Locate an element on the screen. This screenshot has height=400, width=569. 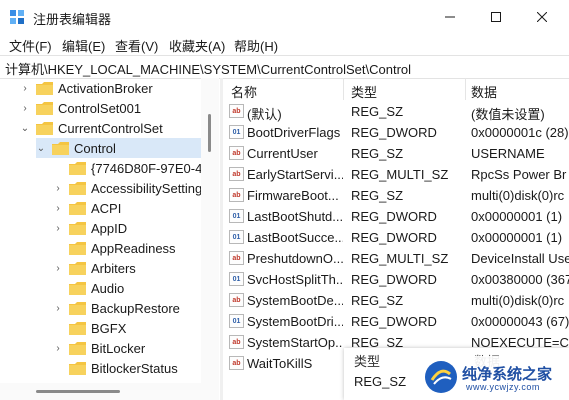
menu-bar: 文件(F) 编辑(E) 查看(V) 收藏夹(A) 帮助(H) is located at coordinates (284, 44).